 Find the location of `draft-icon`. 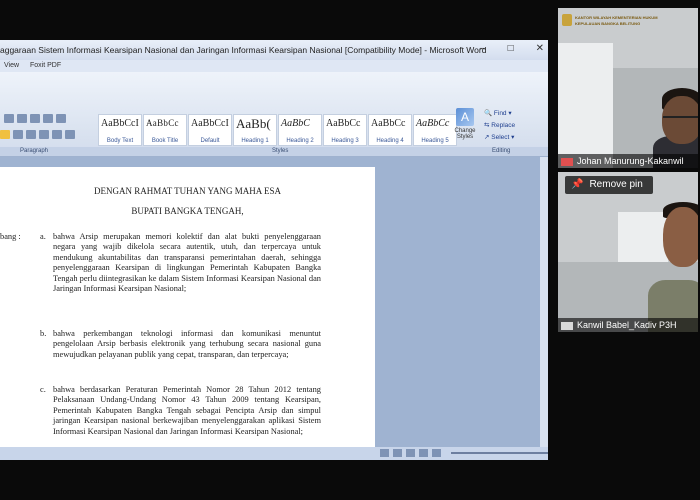

draft-icon is located at coordinates (436, 453).